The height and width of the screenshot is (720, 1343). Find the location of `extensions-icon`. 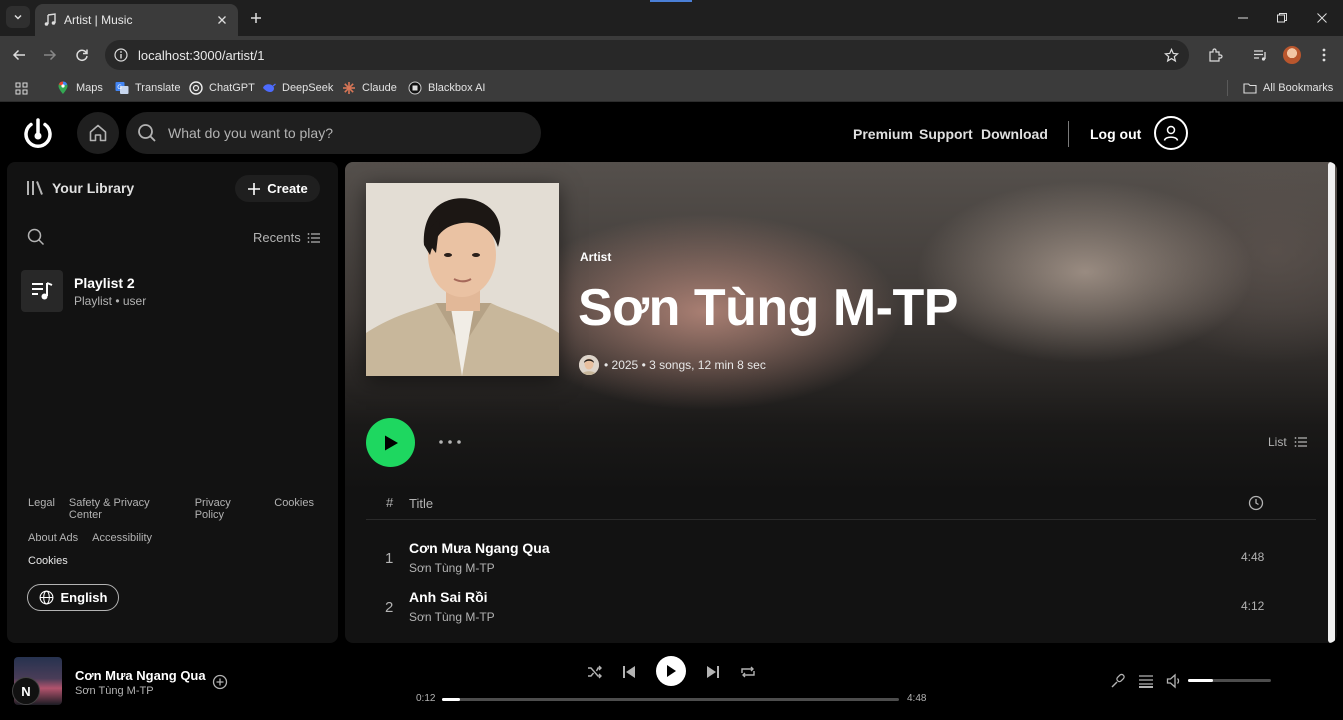

extensions-icon is located at coordinates (1215, 55).